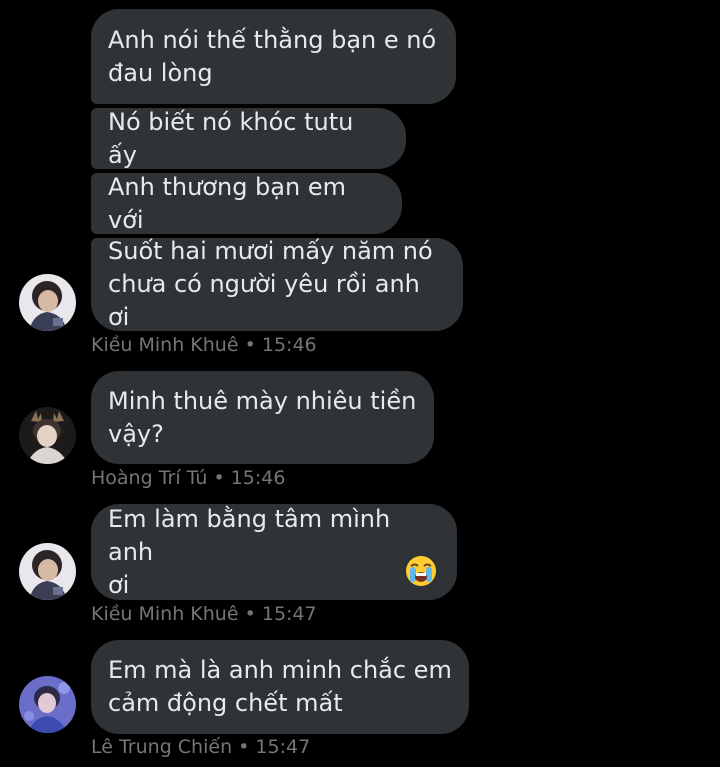  I want to click on sender-name: Hoàng Trí Tú, so click(149, 478).